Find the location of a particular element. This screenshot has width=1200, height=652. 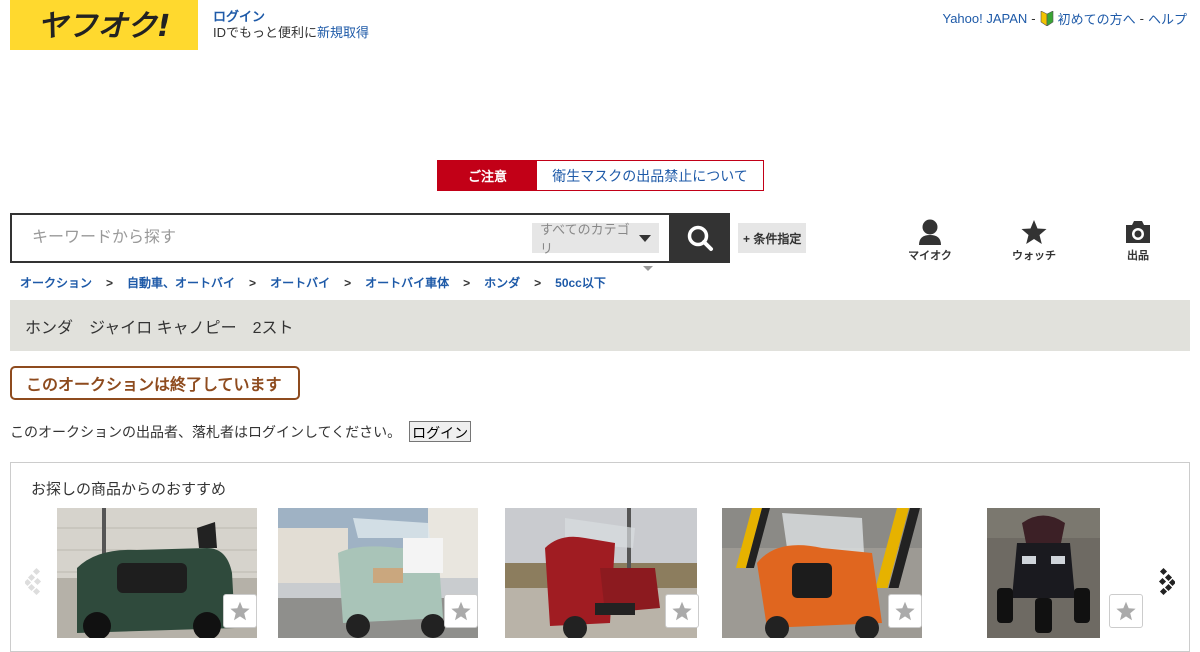

sell-nav: 出品 is located at coordinates (1138, 241).